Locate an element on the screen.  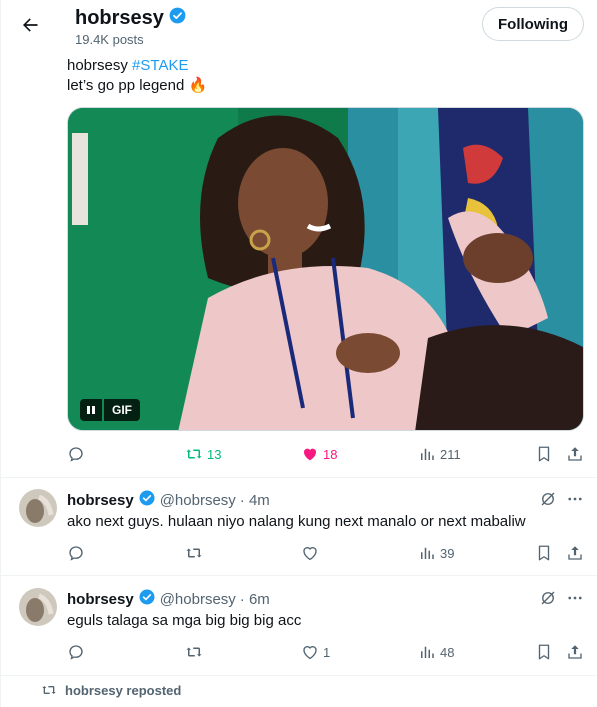
post-time: · 6m is located at coordinates (255, 599).